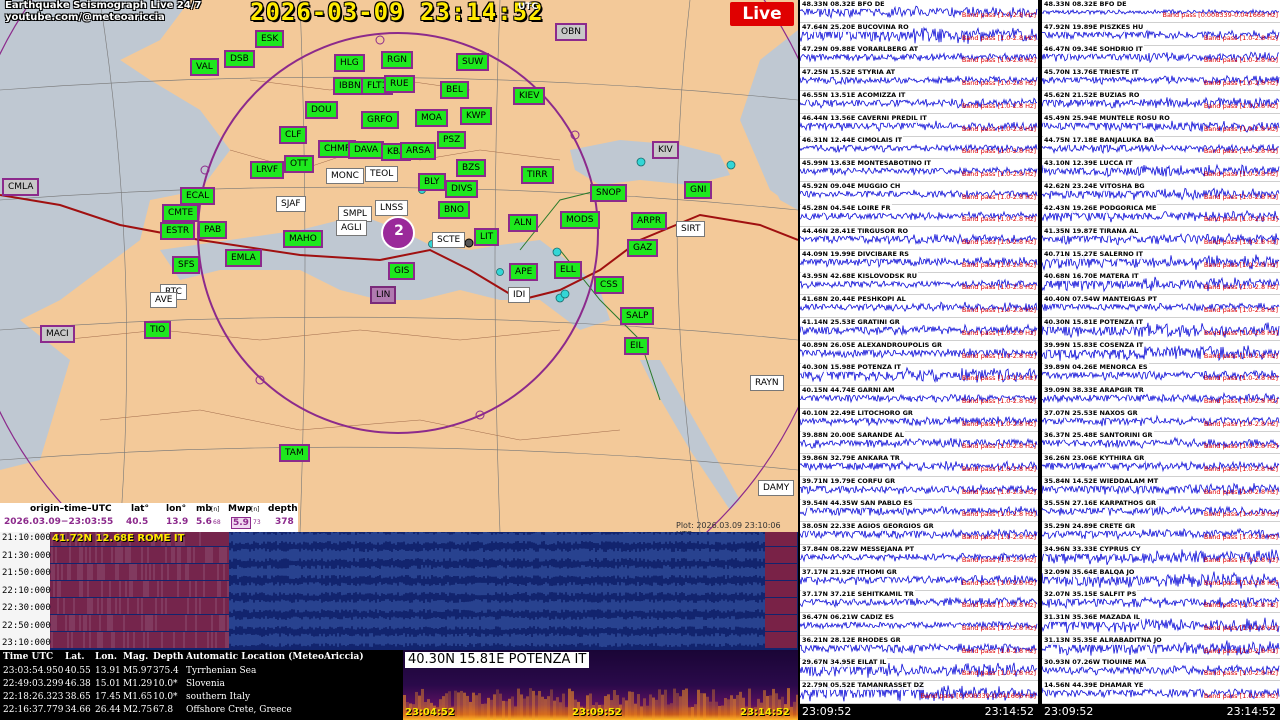 This screenshot has height=720, width=1280. What do you see at coordinates (608, 193) in the screenshot?
I see `station-snop: SNOP` at bounding box center [608, 193].